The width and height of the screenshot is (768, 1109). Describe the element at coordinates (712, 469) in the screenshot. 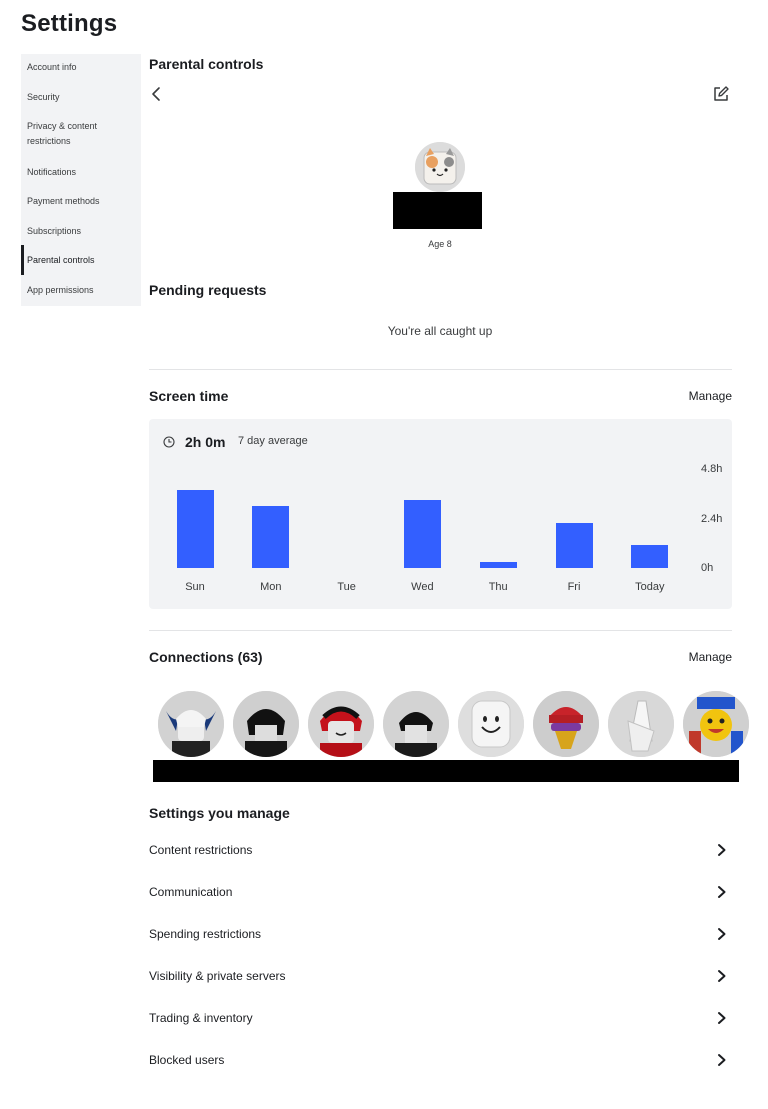

I see `y-tick-label: 4.8h` at that location.